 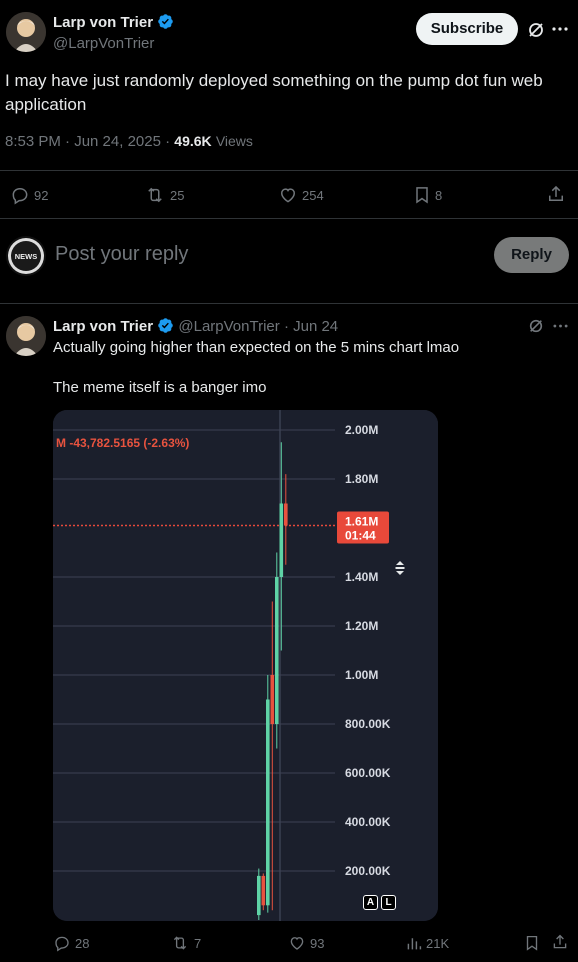 I want to click on reply-author-handle: @LarpVonTrier, so click(x=228, y=326).